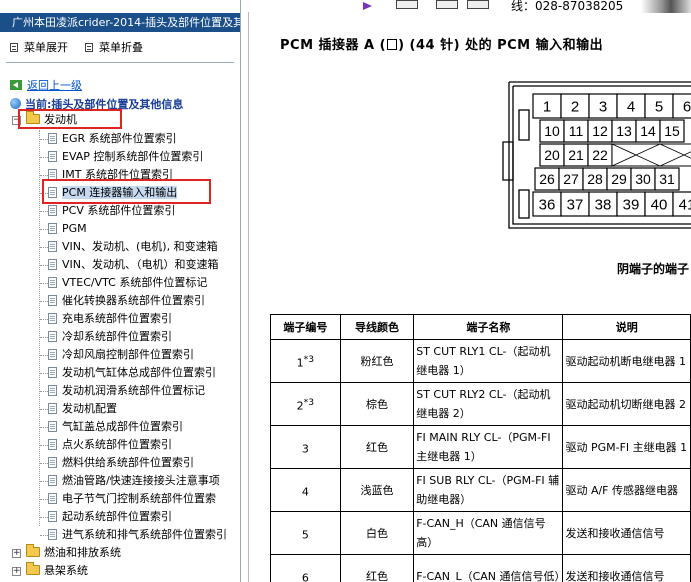 The height and width of the screenshot is (582, 691). I want to click on pin-number: 31, so click(667, 179).